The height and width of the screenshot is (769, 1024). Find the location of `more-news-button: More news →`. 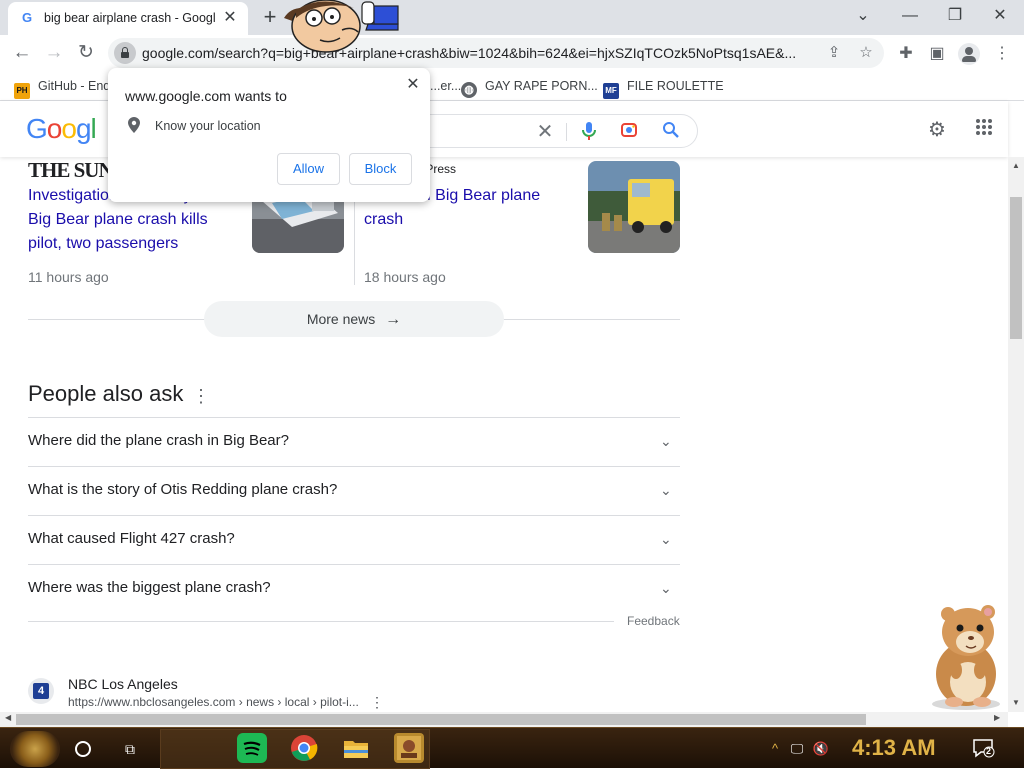

more-news-button: More news → is located at coordinates (354, 319).